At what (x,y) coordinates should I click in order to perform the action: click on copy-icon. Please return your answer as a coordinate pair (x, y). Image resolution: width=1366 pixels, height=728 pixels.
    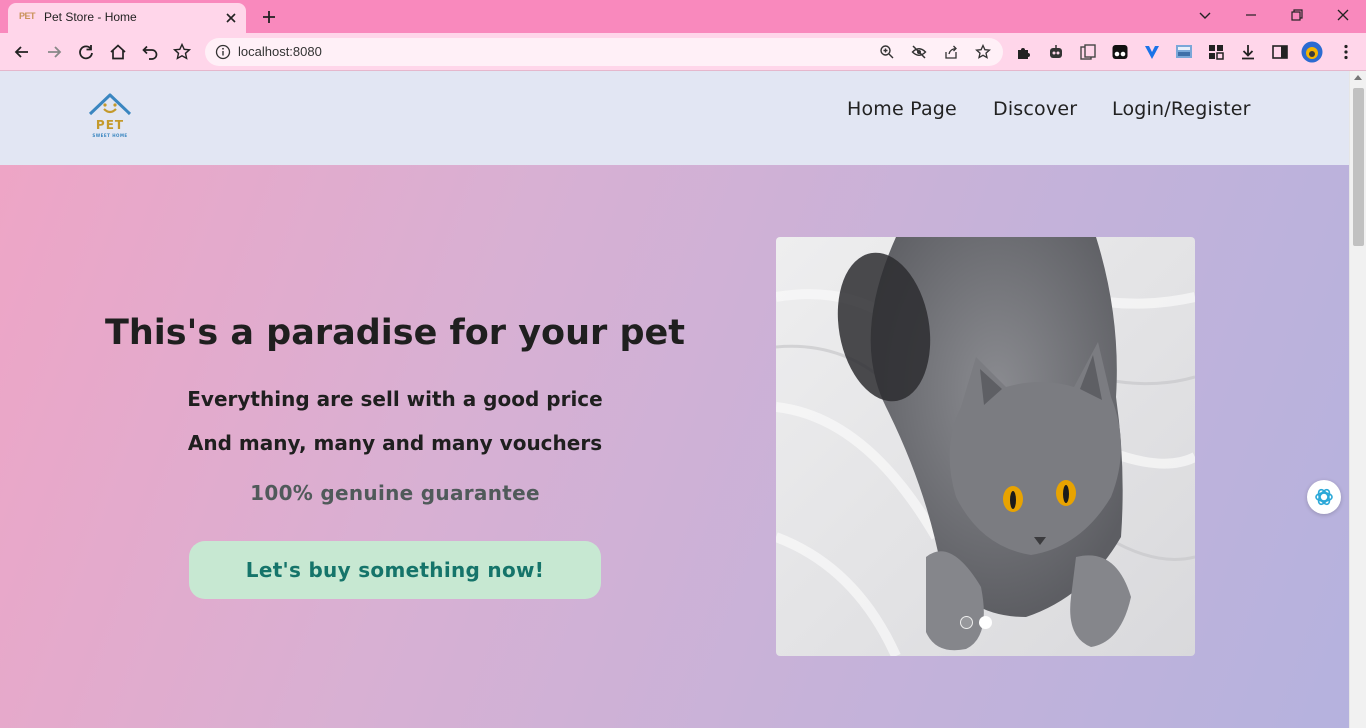
    Looking at the image, I should click on (1088, 52).